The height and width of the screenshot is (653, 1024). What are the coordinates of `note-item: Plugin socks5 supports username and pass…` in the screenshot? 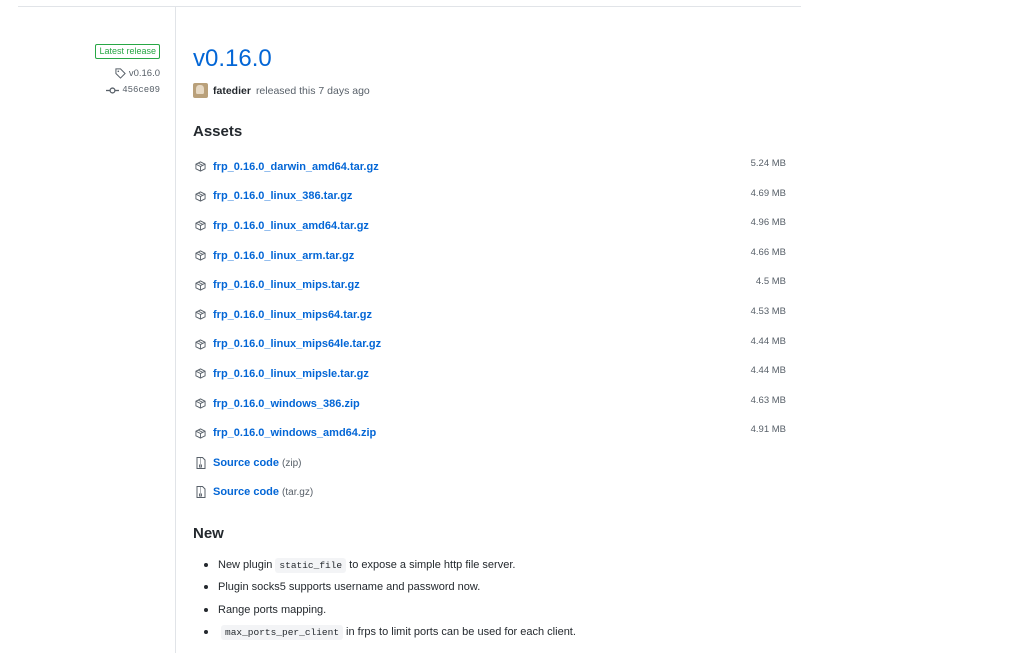 It's located at (384, 588).